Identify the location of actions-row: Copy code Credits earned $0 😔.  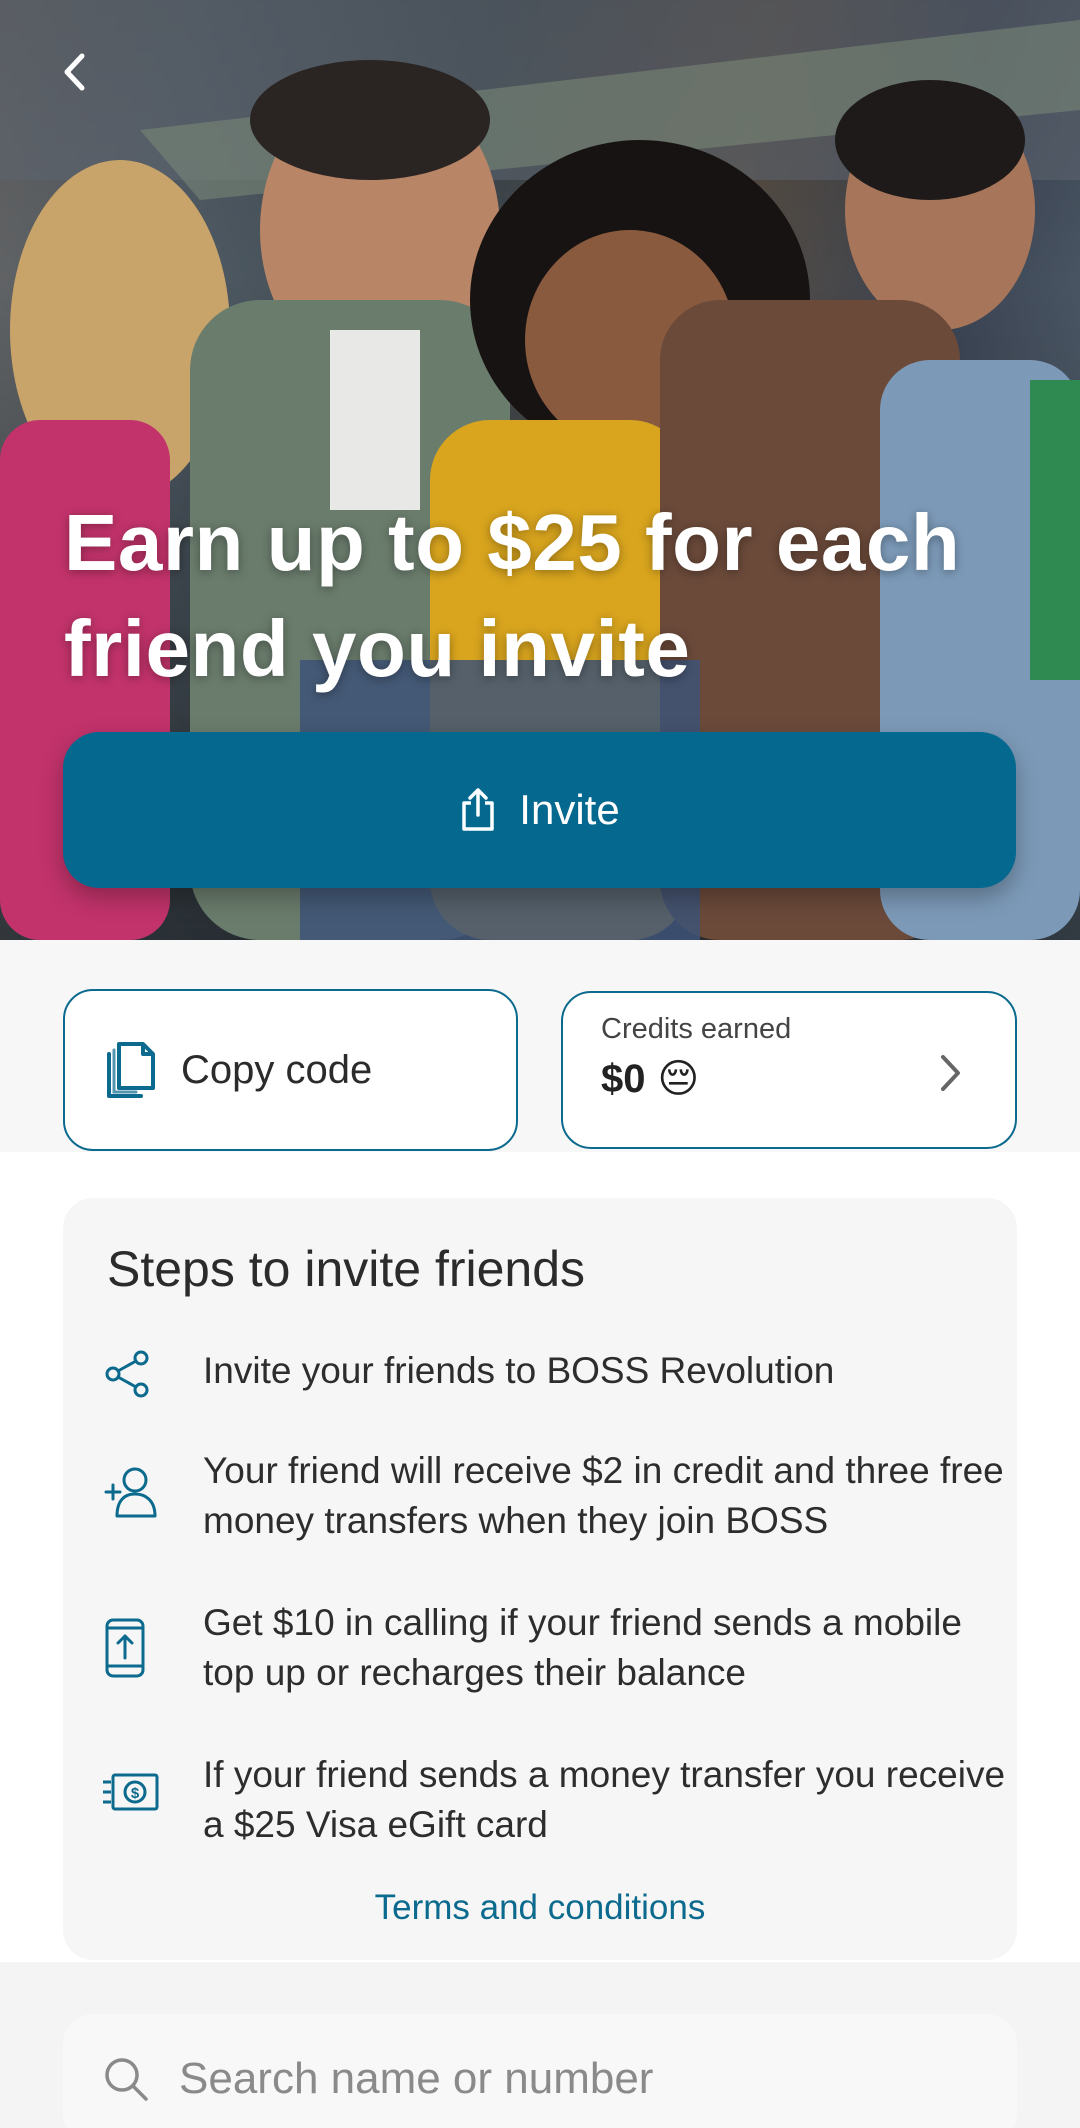
(540, 1046).